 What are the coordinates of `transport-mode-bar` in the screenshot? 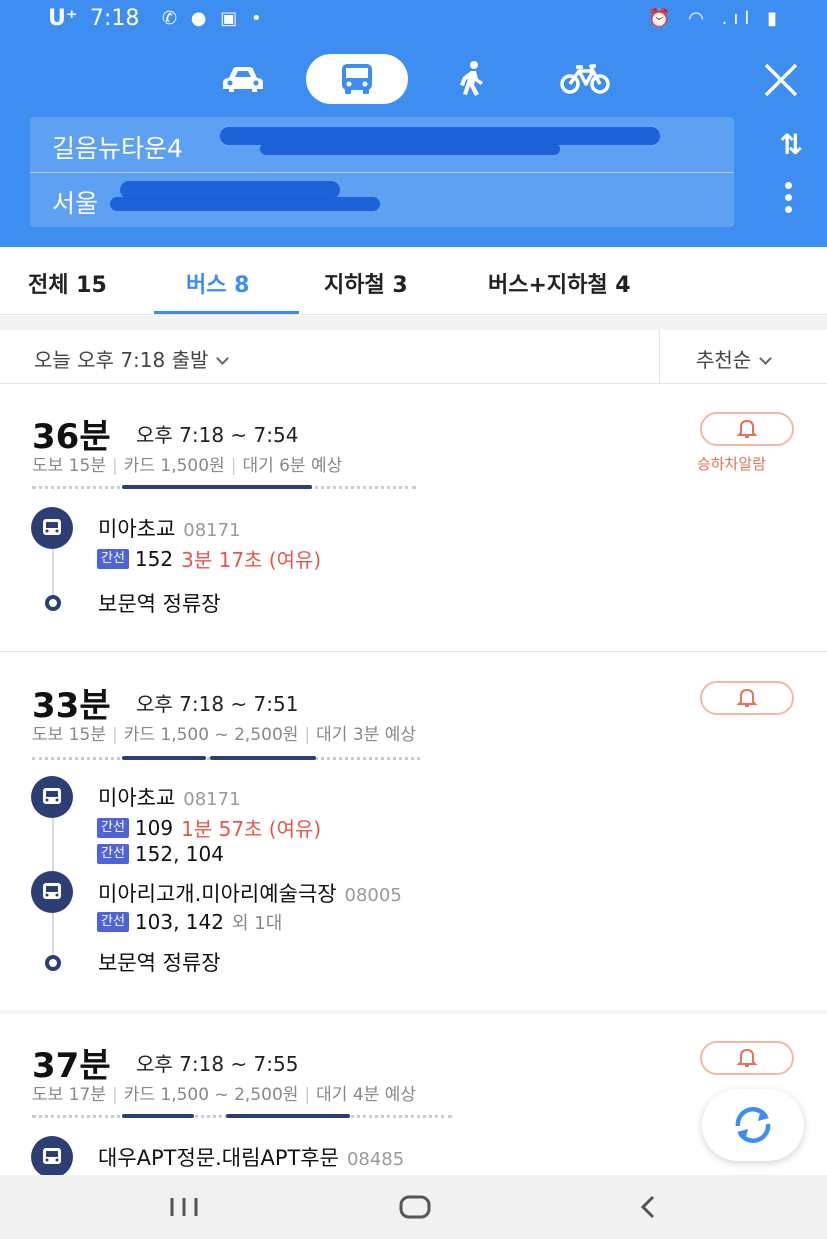 It's located at (413, 79).